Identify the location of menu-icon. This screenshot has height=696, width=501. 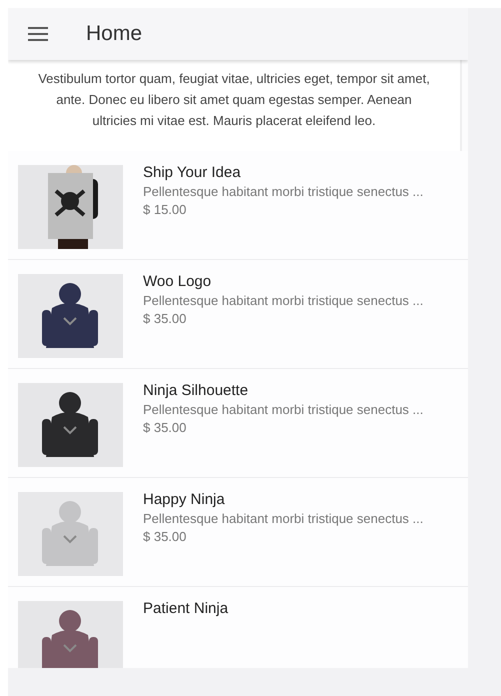
(38, 34).